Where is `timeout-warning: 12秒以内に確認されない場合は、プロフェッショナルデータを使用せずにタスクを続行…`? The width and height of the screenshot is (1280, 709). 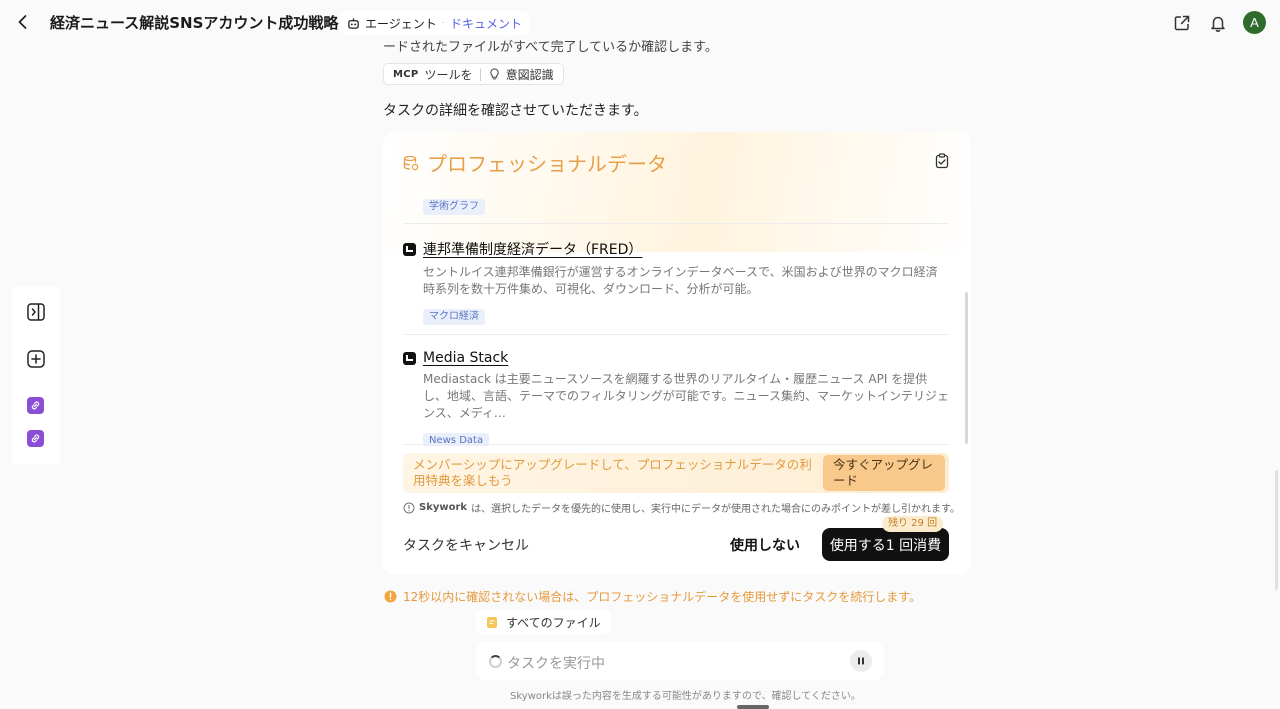
timeout-warning: 12秒以内に確認されない場合は、プロフェッショナルデータを使用せずにタスクを続行… is located at coordinates (652, 596).